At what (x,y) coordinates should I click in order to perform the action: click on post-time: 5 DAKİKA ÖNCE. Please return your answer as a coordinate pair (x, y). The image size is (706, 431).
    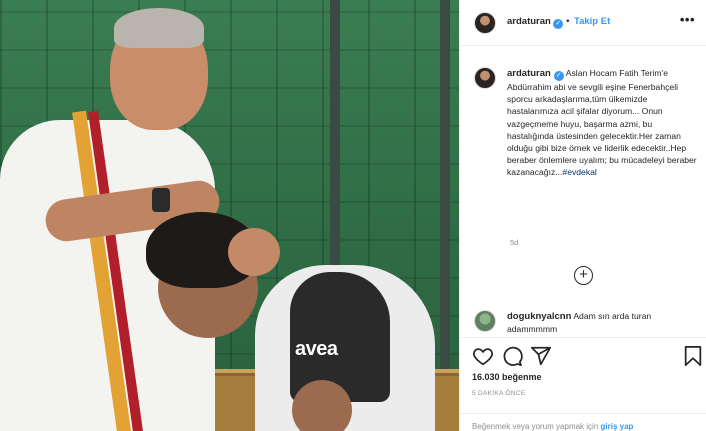
    Looking at the image, I should click on (499, 393).